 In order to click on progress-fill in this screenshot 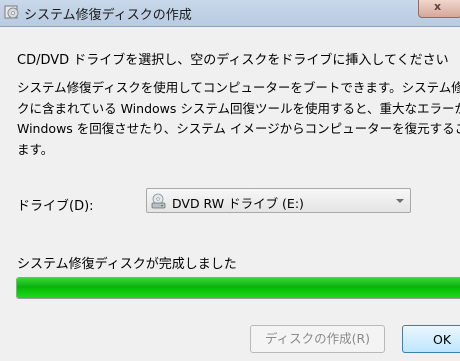, I will do `click(238, 288)`.